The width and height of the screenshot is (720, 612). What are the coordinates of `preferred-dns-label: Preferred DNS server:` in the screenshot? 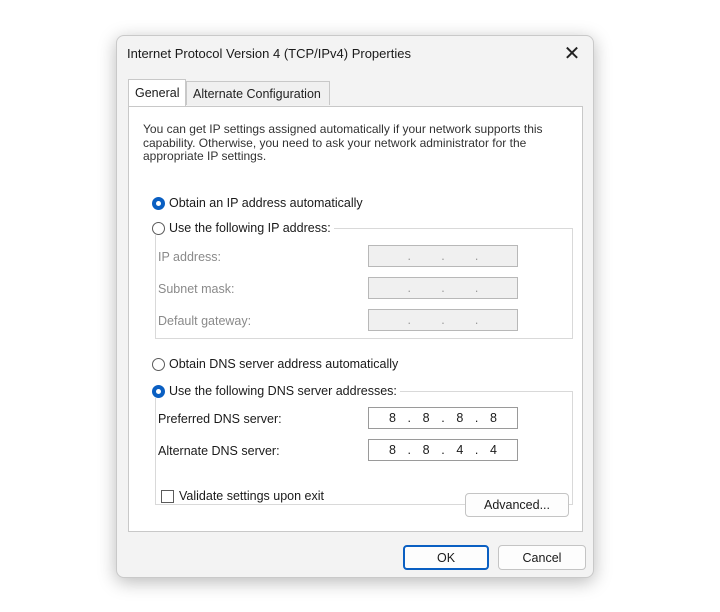 It's located at (220, 419).